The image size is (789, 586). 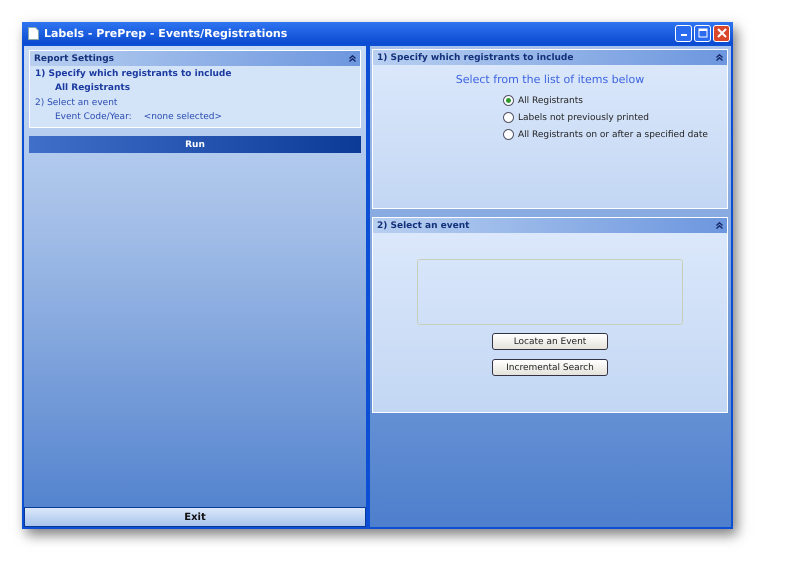 What do you see at coordinates (423, 225) in the screenshot?
I see `panel-title: 2) Select an event` at bounding box center [423, 225].